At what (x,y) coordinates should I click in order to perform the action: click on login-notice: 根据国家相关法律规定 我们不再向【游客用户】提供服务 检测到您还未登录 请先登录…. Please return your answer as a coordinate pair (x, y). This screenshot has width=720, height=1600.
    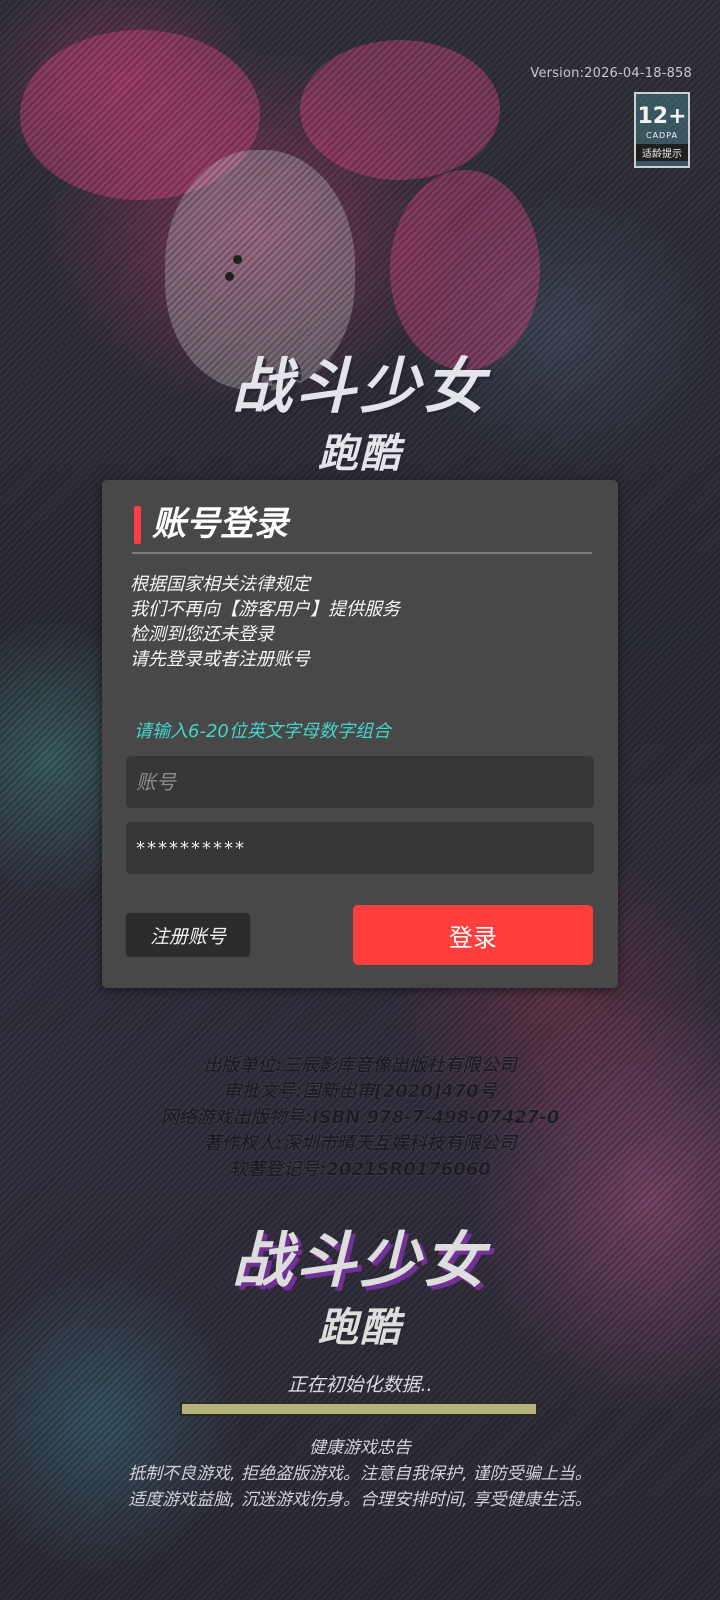
    Looking at the image, I should click on (265, 622).